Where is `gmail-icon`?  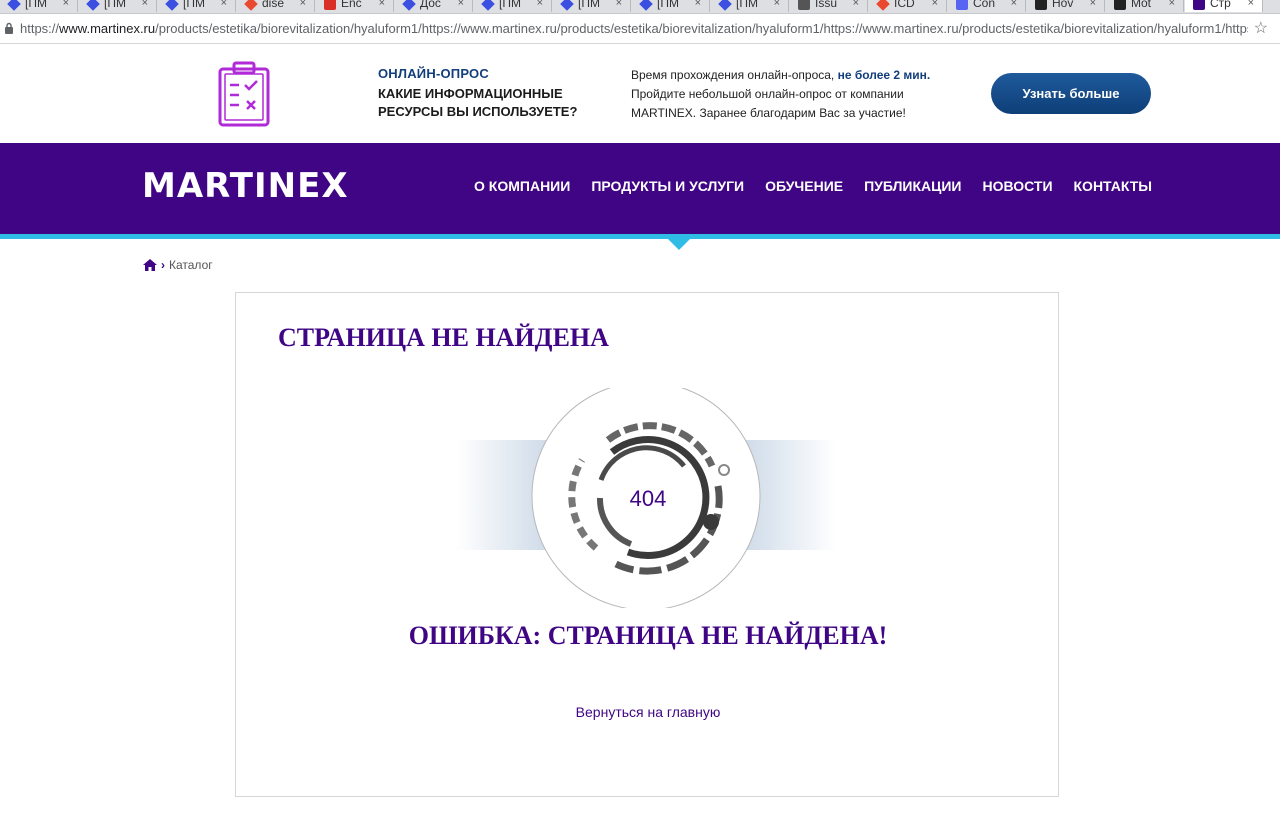 gmail-icon is located at coordinates (330, 5).